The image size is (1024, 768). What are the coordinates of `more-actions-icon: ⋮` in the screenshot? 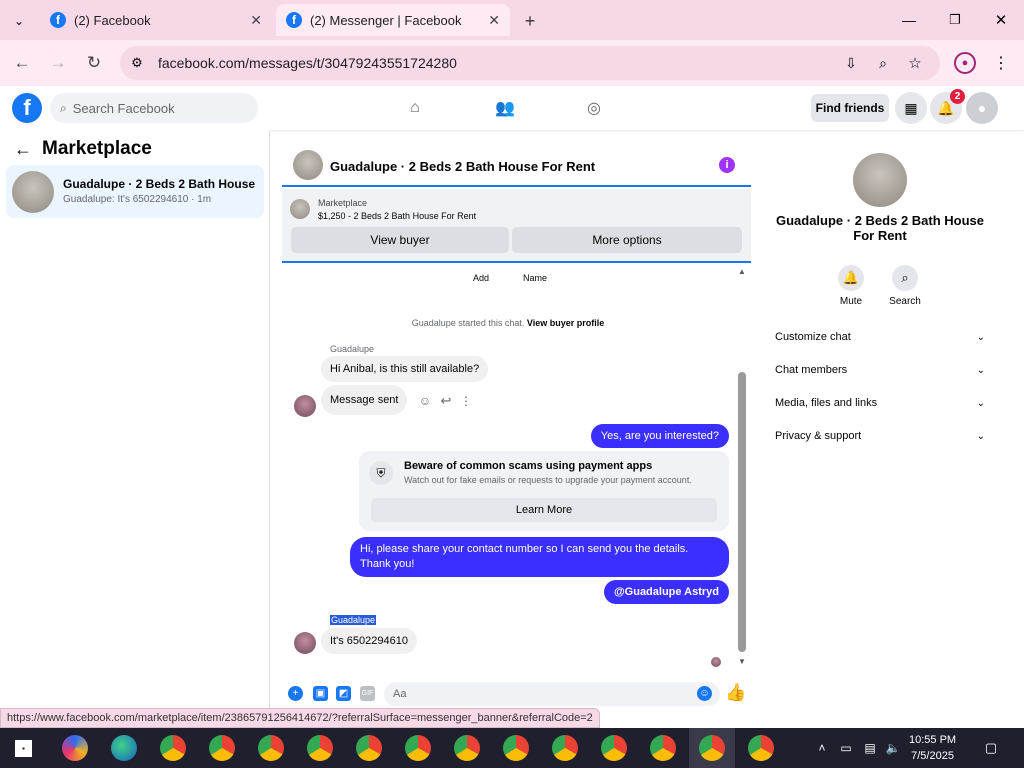 It's located at (466, 401).